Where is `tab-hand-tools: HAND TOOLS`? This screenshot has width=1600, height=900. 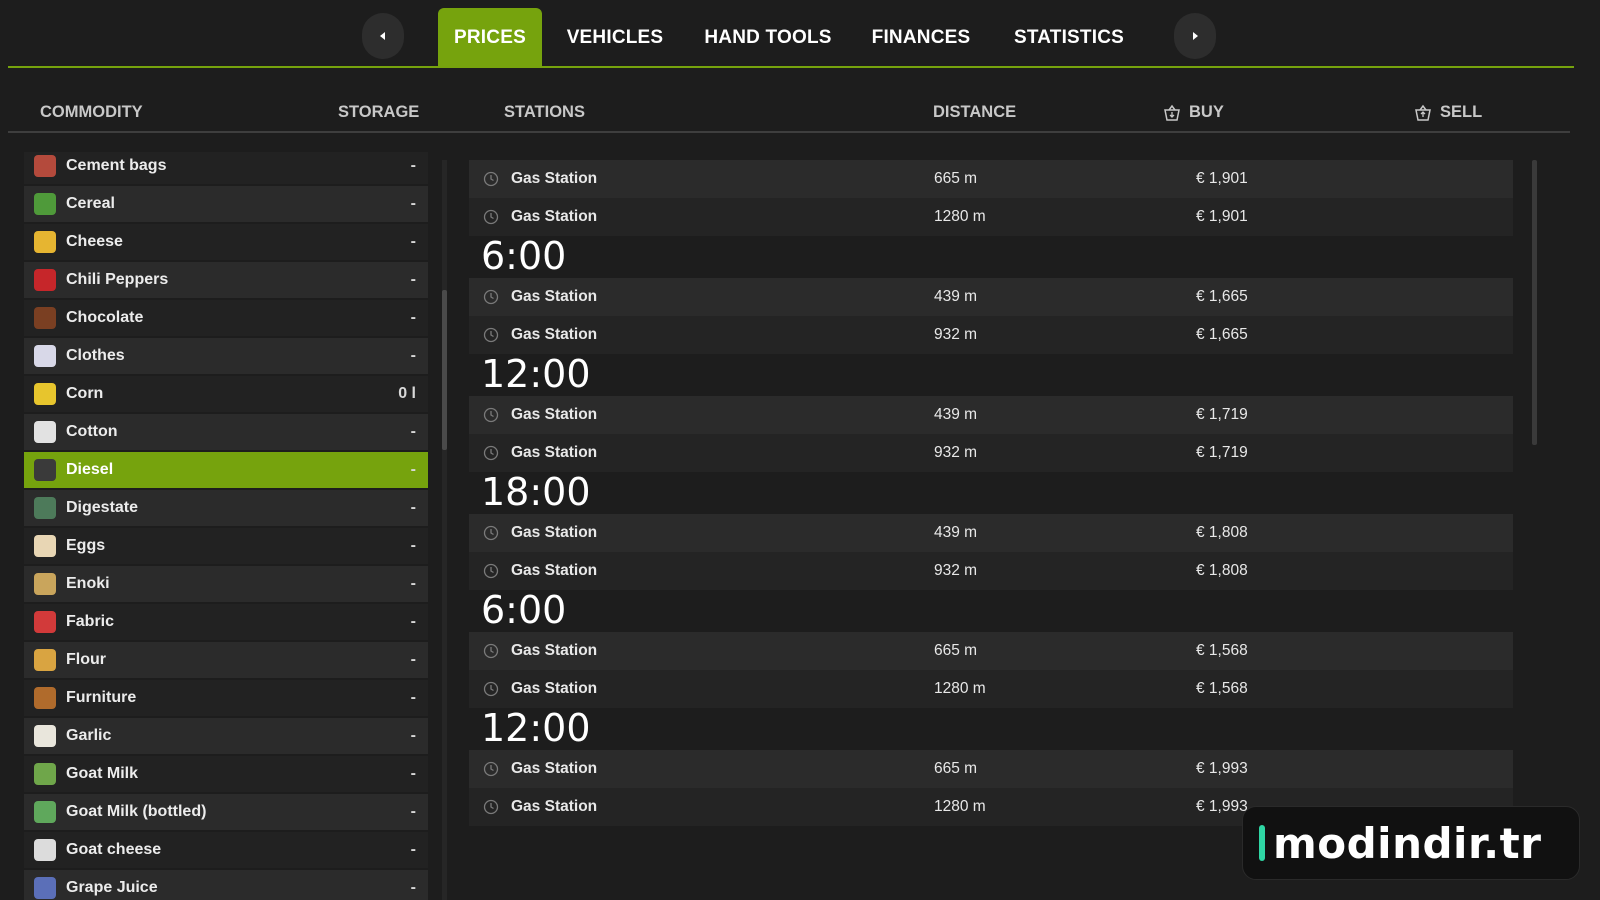
tab-hand-tools: HAND TOOLS is located at coordinates (768, 37).